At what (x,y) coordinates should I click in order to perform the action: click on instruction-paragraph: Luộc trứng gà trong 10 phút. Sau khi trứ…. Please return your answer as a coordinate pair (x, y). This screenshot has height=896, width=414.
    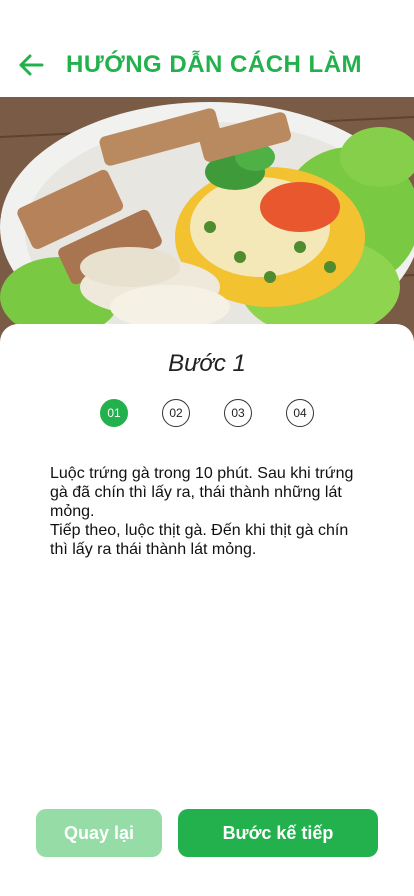
    Looking at the image, I should click on (202, 492).